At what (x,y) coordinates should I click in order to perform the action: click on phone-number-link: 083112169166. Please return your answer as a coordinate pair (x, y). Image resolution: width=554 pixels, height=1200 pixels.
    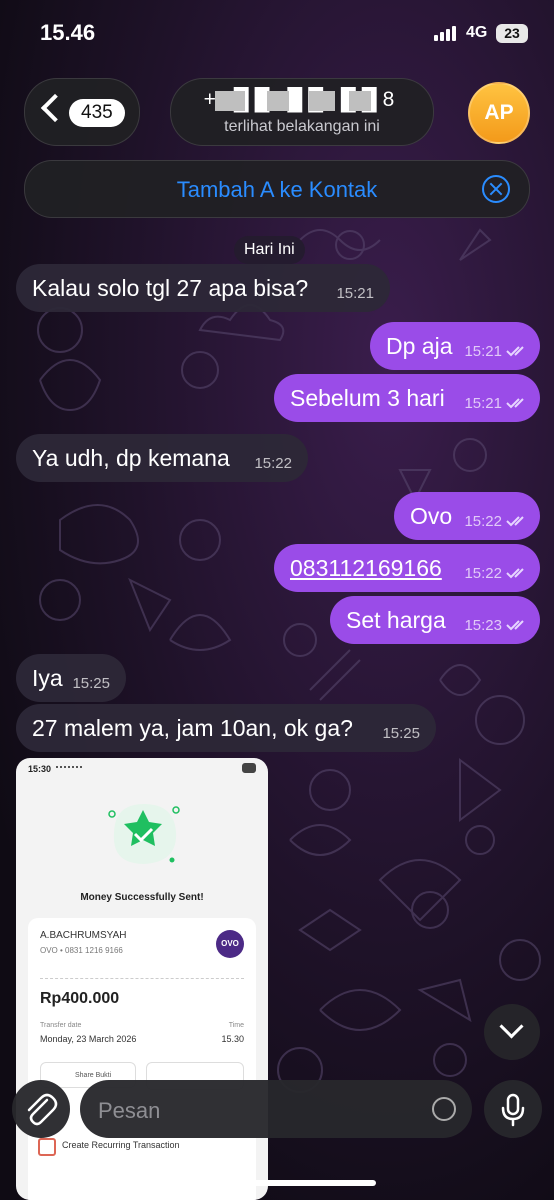
    Looking at the image, I should click on (366, 568).